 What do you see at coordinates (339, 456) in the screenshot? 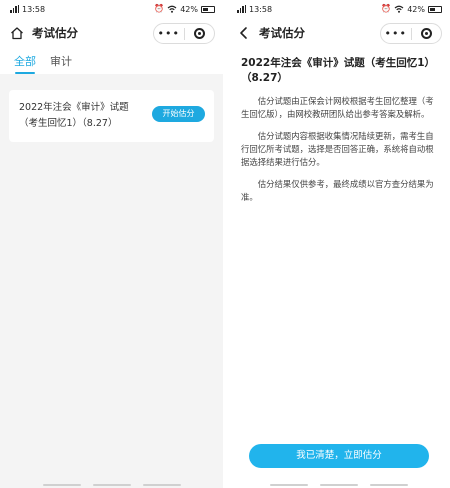
I see `confirm-estimate-button: 我已清楚，立即估分` at bounding box center [339, 456].